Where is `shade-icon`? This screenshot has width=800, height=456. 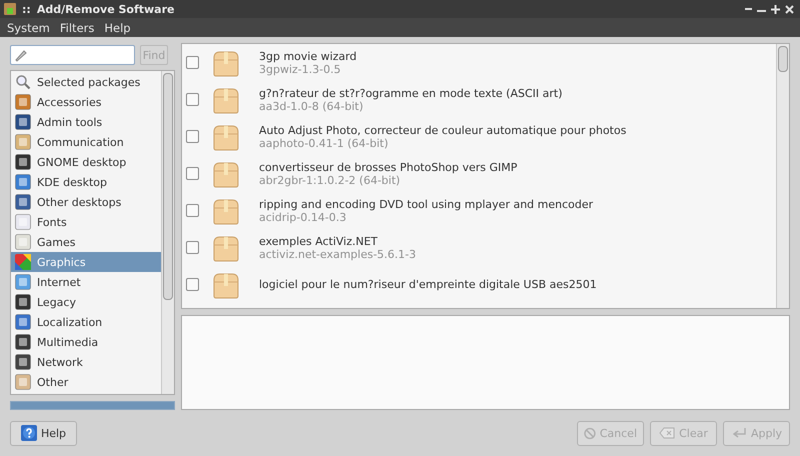 shade-icon is located at coordinates (748, 9).